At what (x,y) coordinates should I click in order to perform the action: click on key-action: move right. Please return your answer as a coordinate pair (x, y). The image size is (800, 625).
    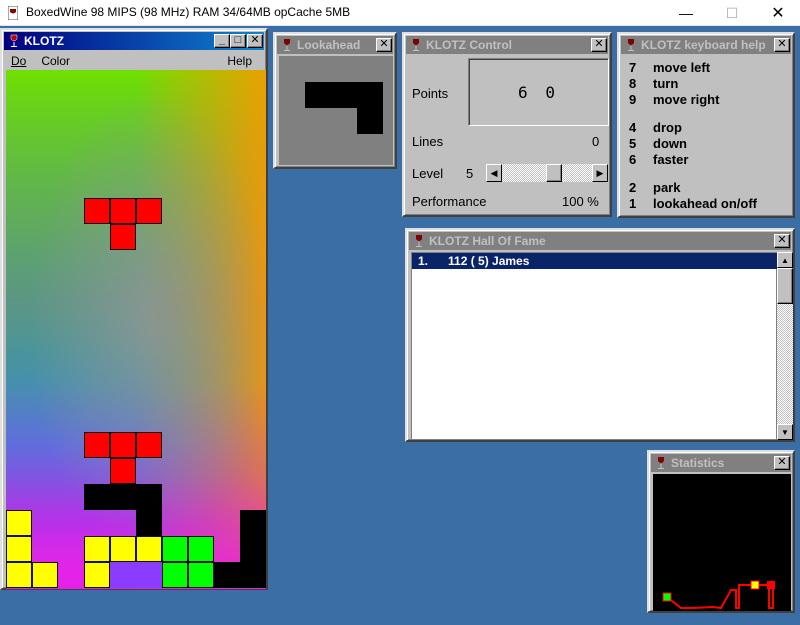
    Looking at the image, I should click on (686, 99).